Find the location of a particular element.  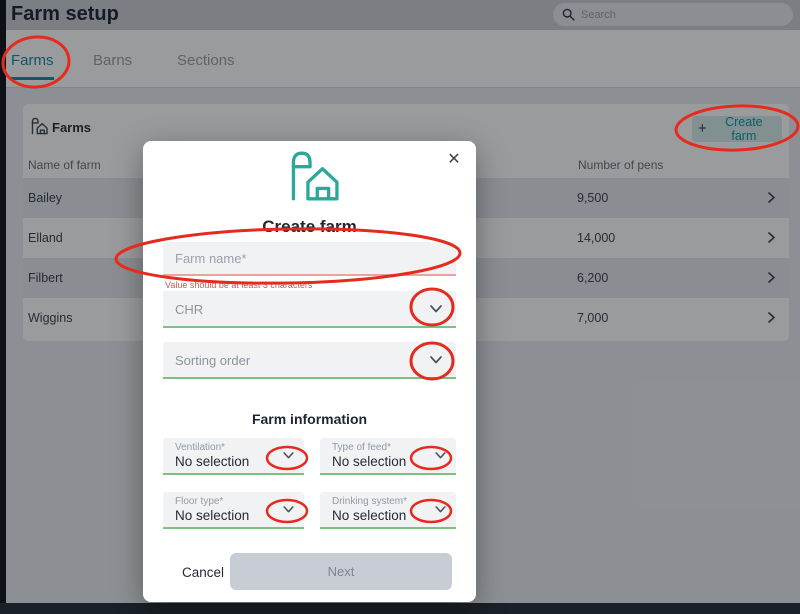

select-label: Floor type* is located at coordinates (199, 501).